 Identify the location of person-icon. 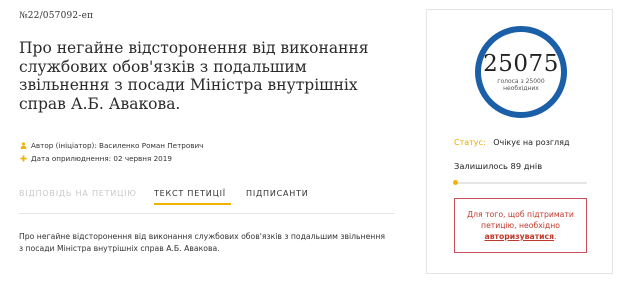
(23, 146).